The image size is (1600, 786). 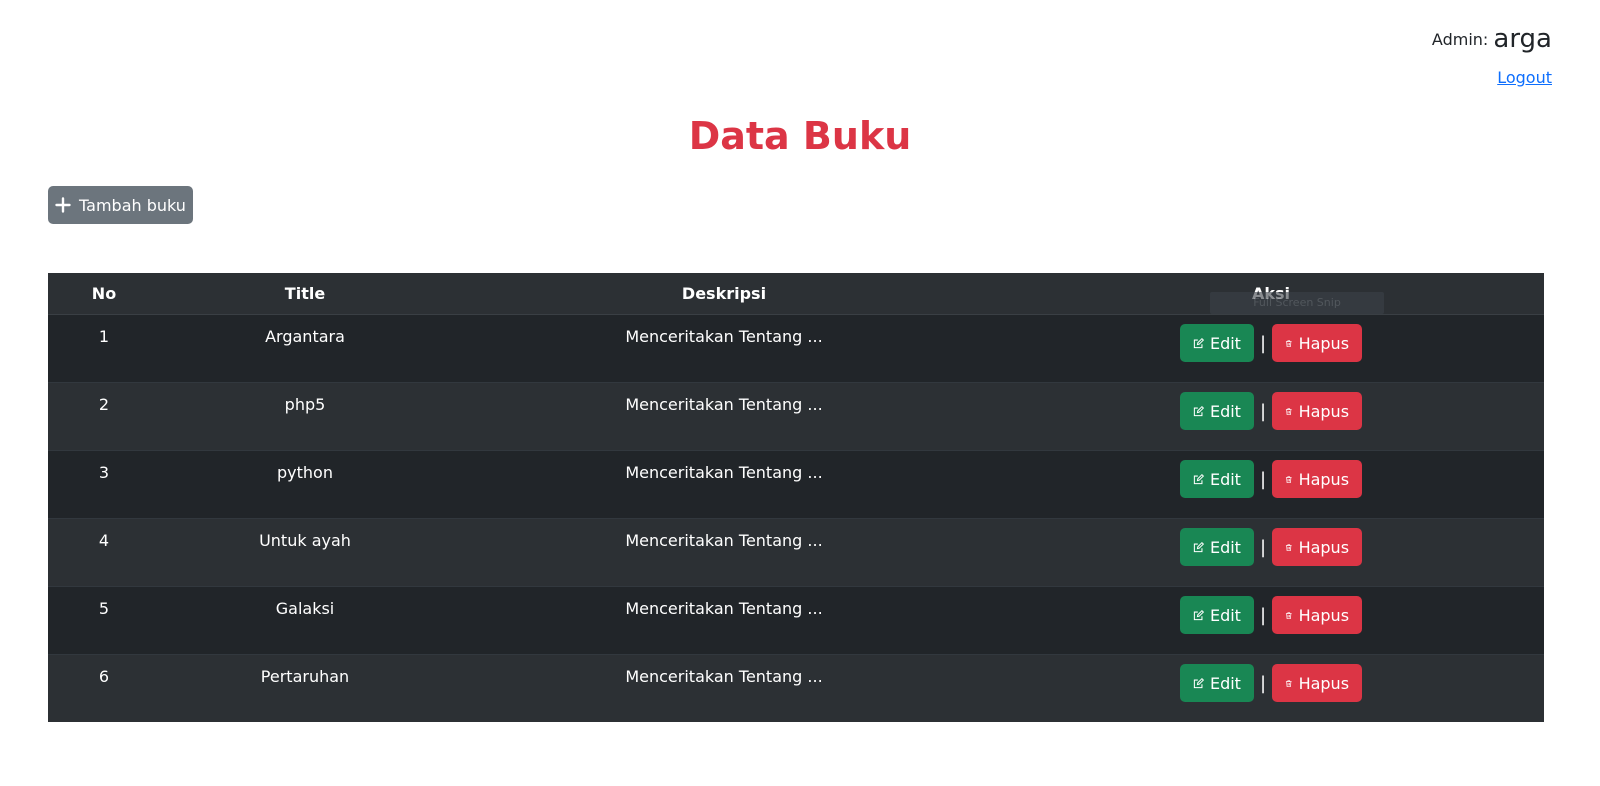 I want to click on add-book-label: Tambah buku, so click(x=132, y=205).